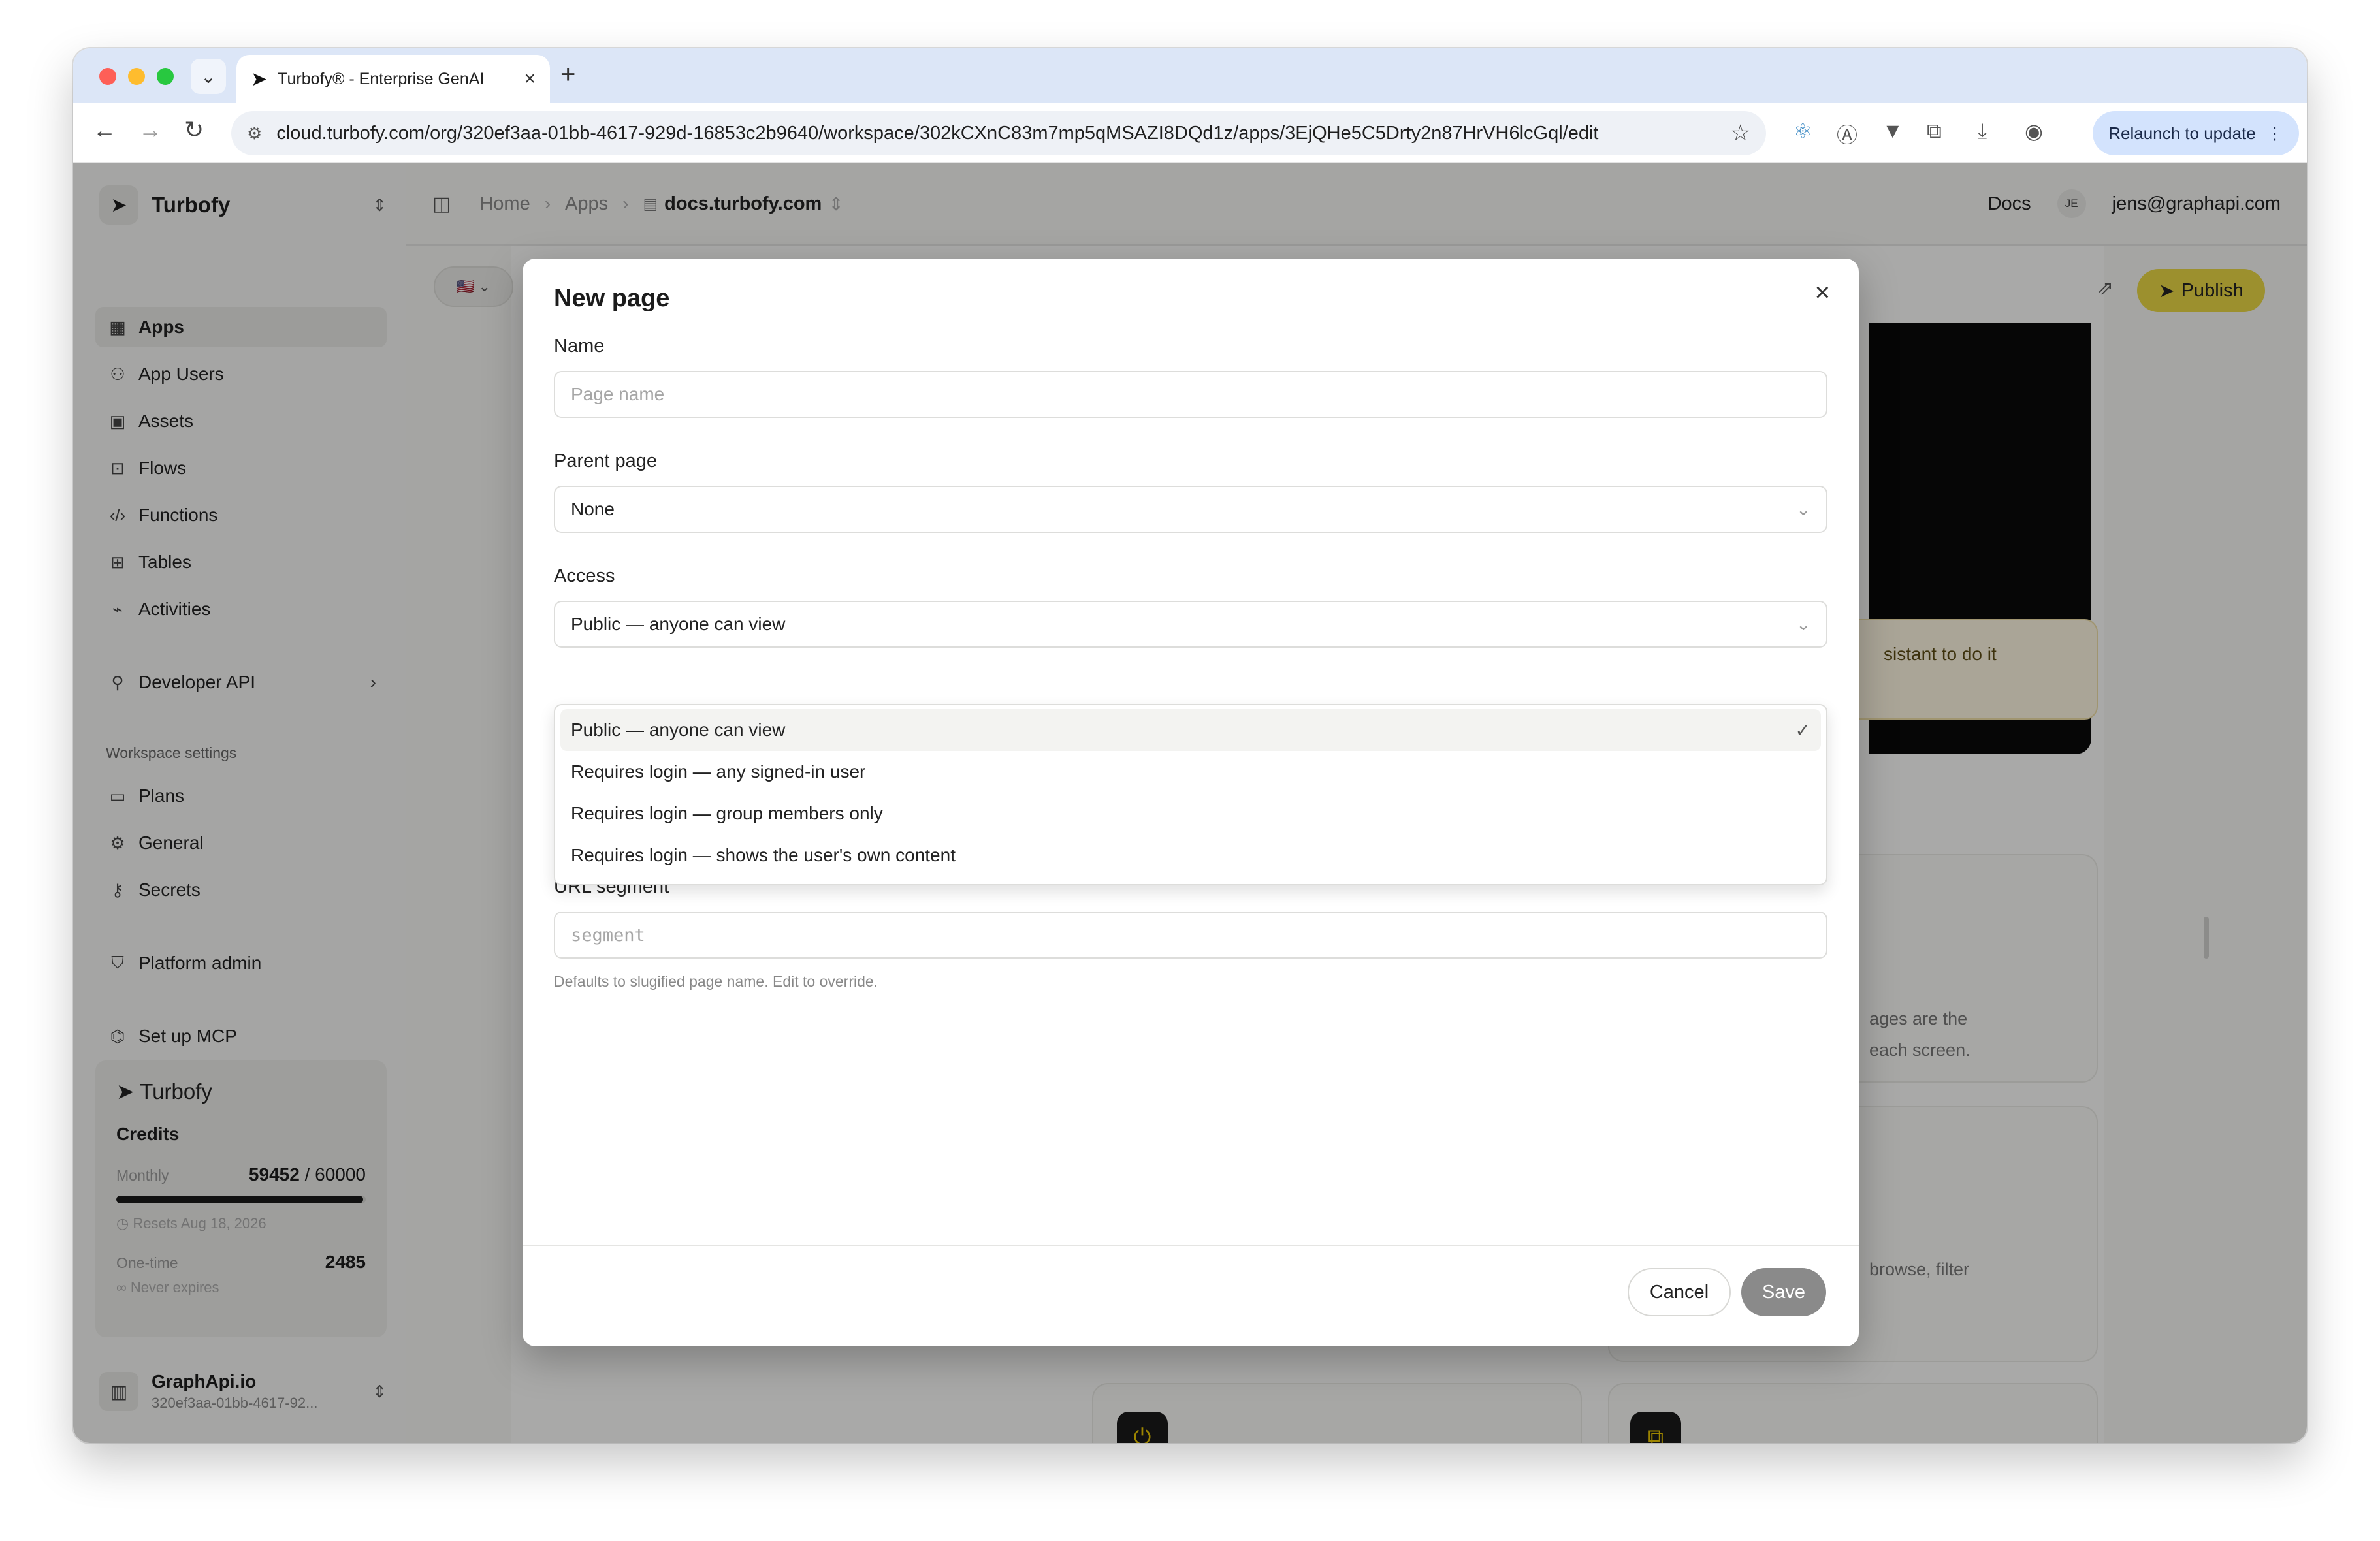  Describe the element at coordinates (104, 130) in the screenshot. I see `back-arrow-icon: ←` at that location.